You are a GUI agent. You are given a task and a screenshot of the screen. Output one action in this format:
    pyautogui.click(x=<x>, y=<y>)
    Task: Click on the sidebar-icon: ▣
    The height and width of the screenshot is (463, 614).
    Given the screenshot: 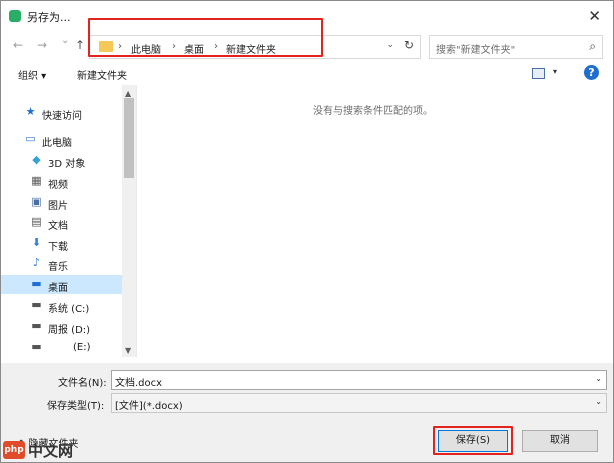 What is the action you would take?
    pyautogui.click(x=36, y=201)
    